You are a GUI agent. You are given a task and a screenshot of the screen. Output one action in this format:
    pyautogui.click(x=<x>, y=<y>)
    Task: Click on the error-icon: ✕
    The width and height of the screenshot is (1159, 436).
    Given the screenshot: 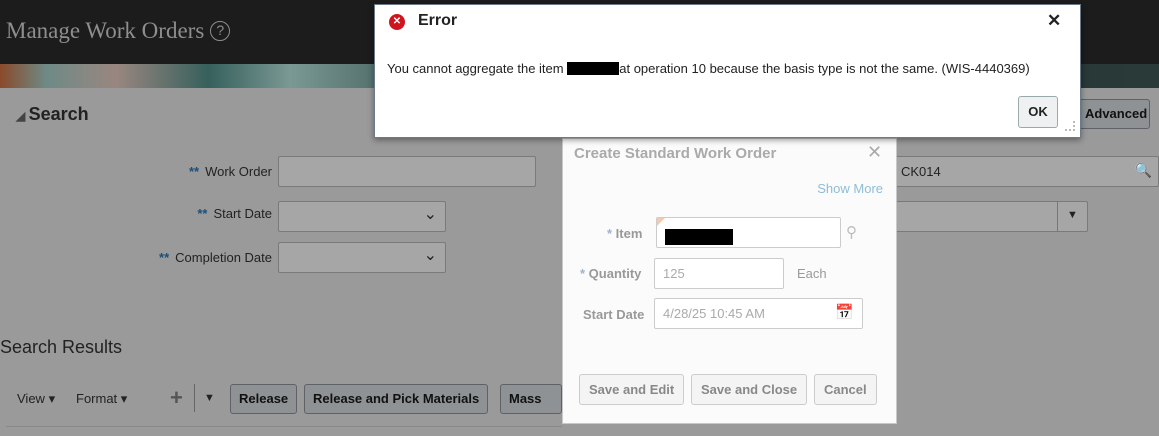 What is the action you would take?
    pyautogui.click(x=397, y=22)
    